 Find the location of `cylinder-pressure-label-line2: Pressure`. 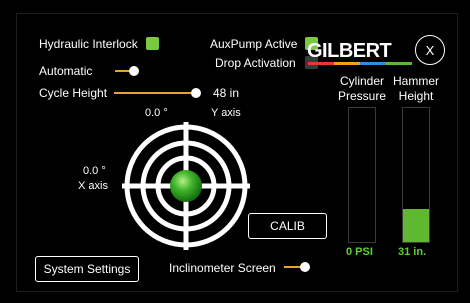

cylinder-pressure-label-line2: Pressure is located at coordinates (362, 96).